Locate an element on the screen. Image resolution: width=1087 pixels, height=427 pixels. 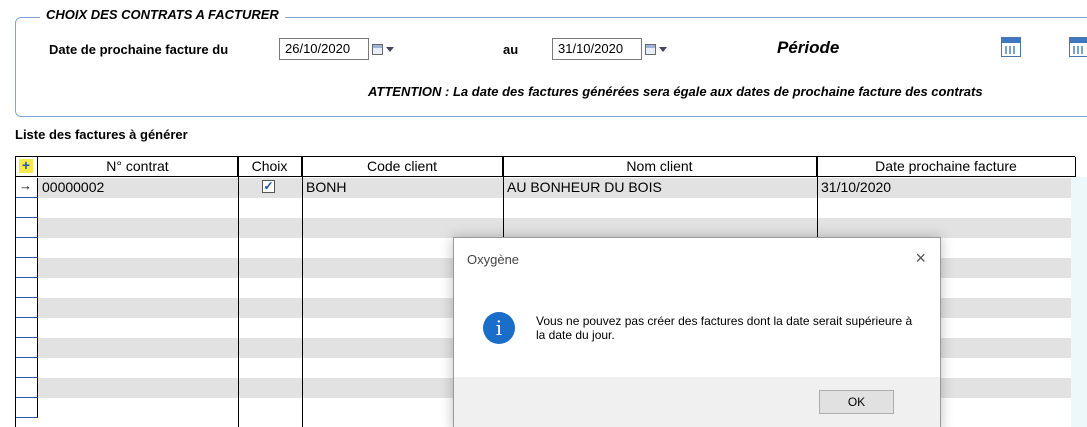
info-icon: i is located at coordinates (499, 328).